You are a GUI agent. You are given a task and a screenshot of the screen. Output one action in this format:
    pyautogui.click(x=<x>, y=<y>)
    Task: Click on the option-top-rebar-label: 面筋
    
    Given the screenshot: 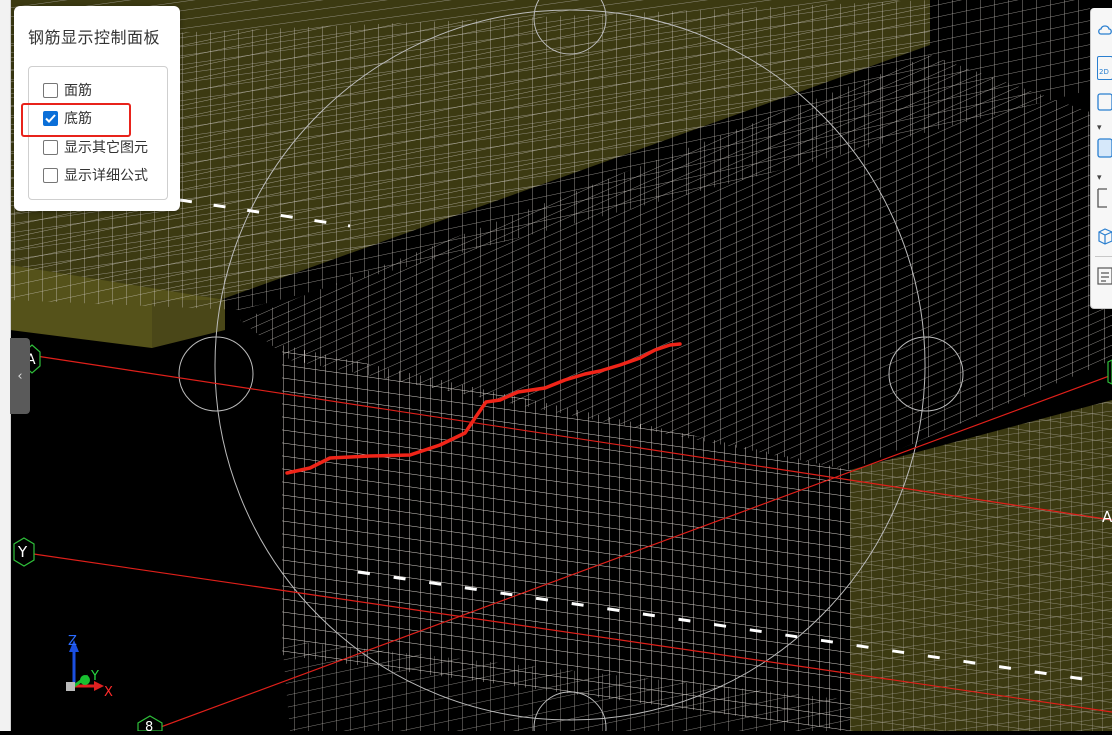 What is the action you would take?
    pyautogui.click(x=78, y=91)
    